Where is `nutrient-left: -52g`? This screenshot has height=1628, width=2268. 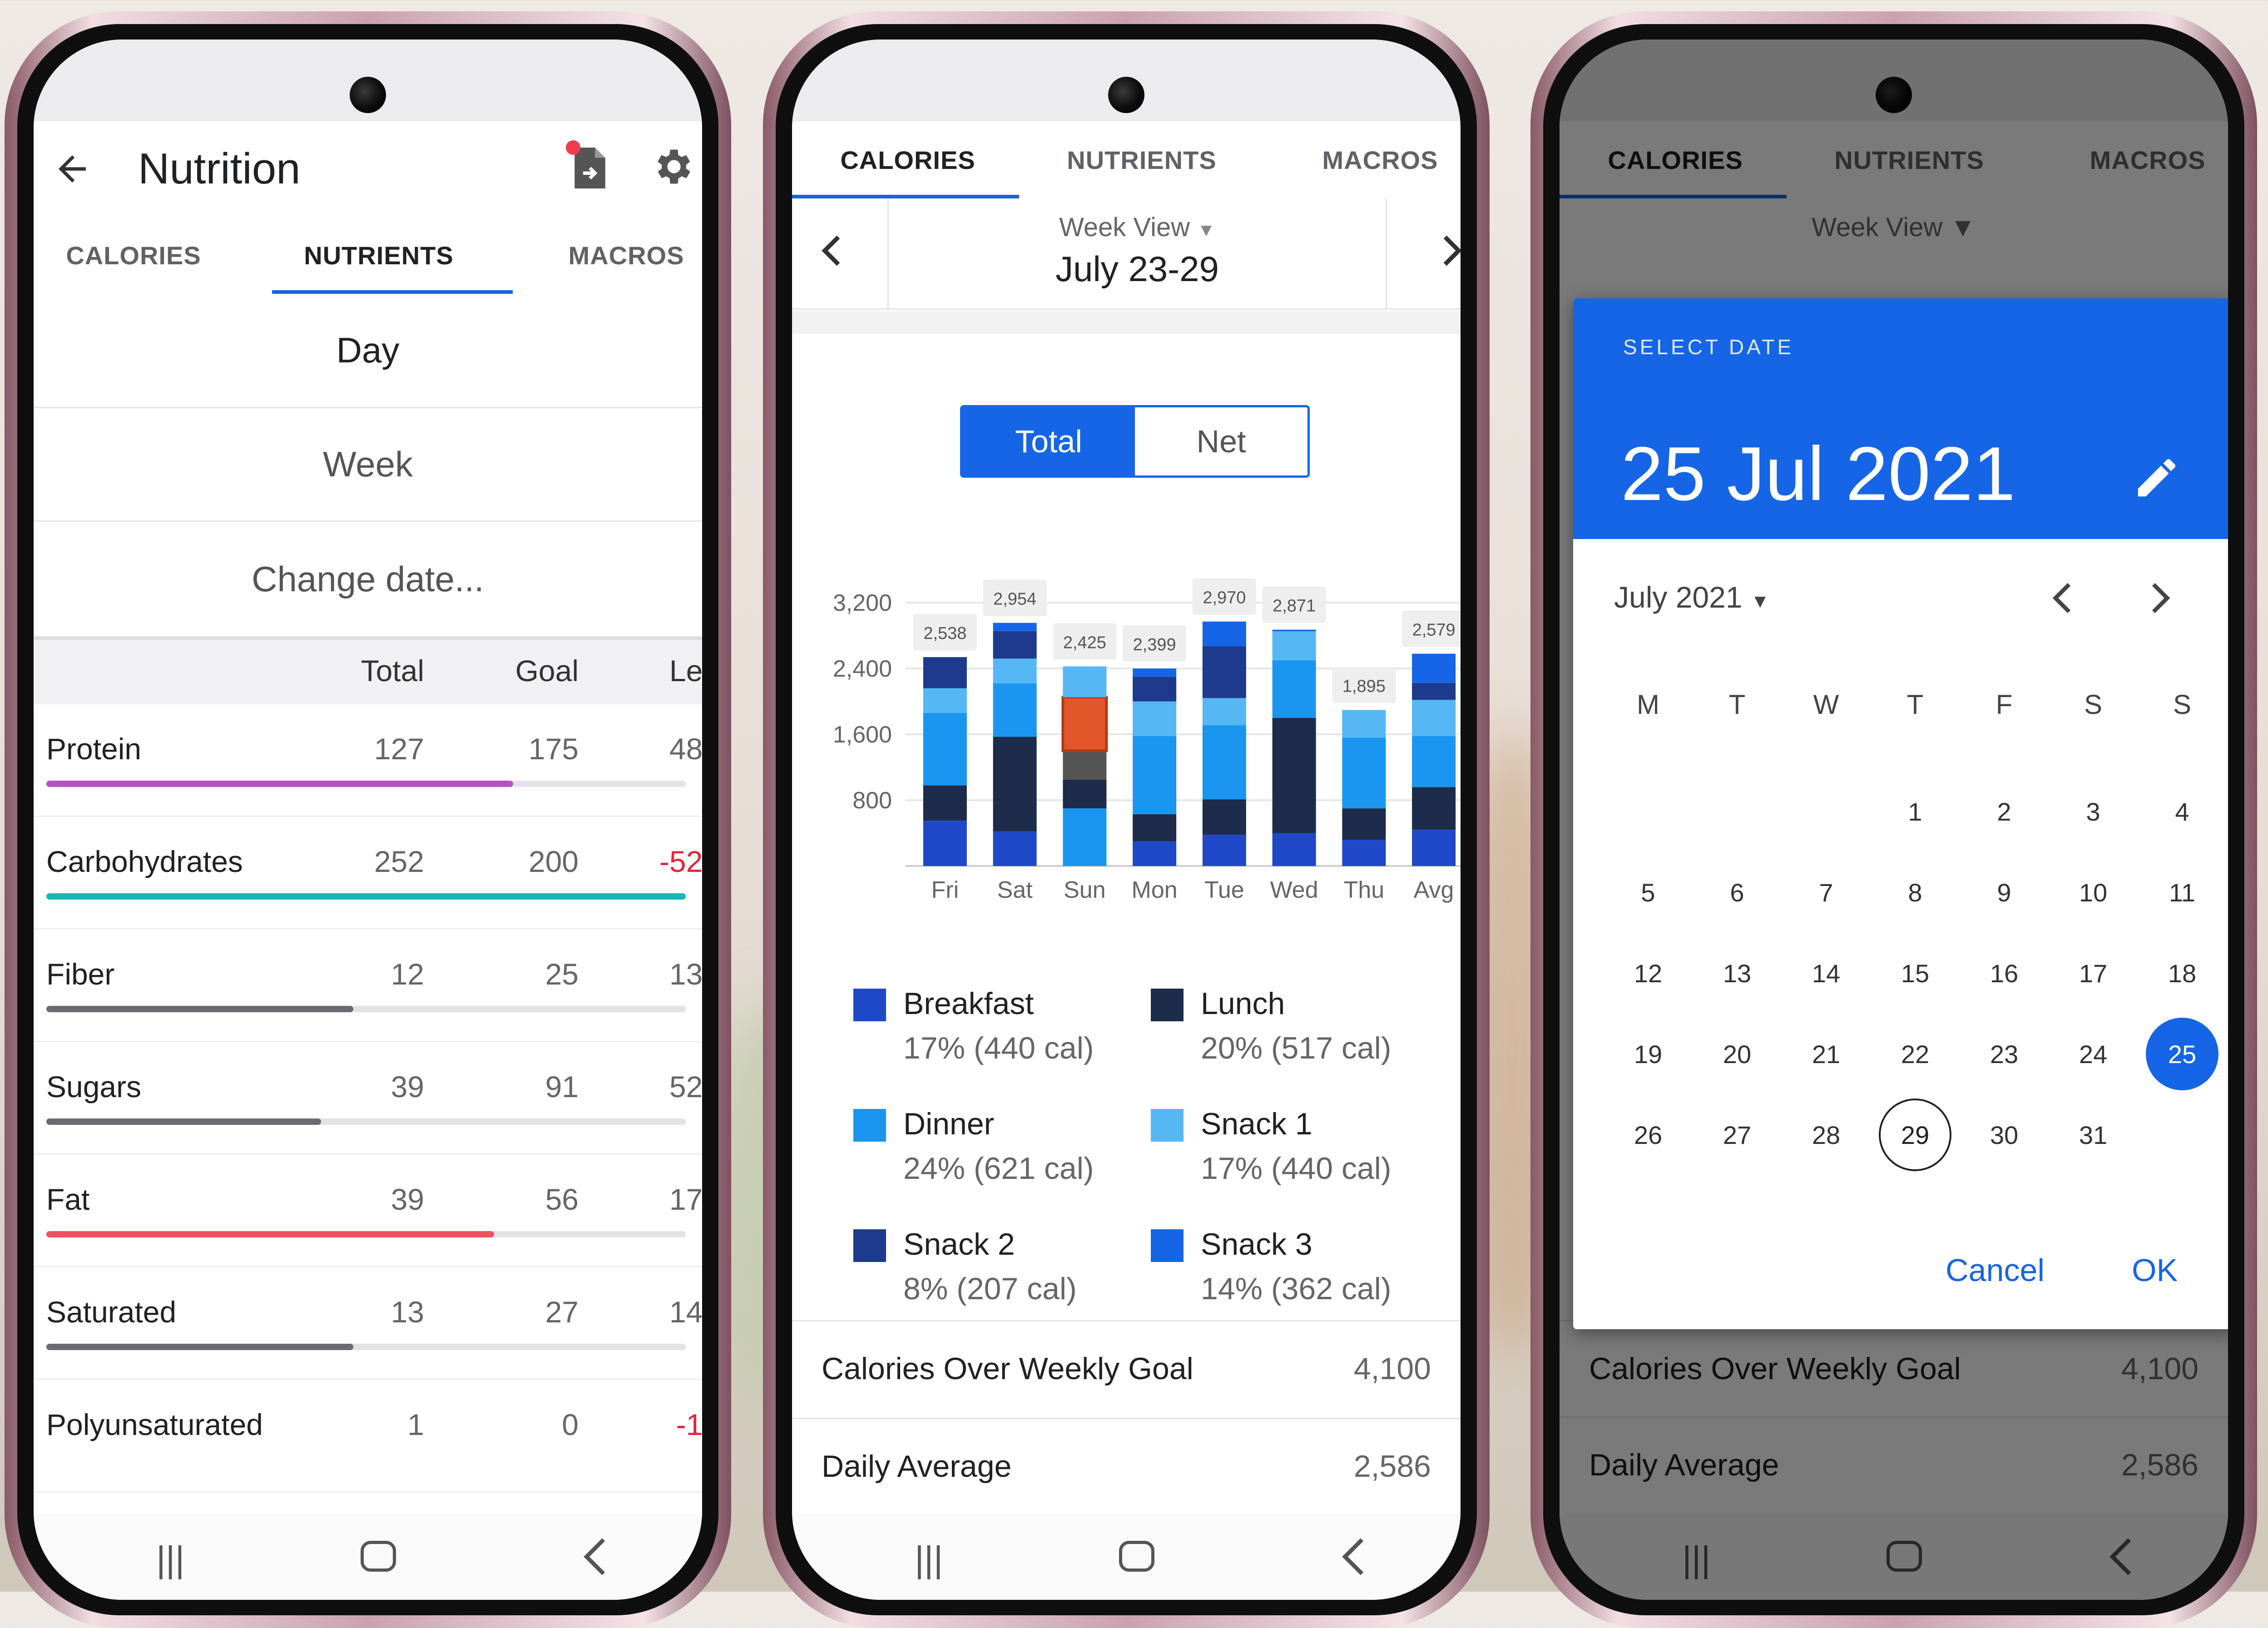
nutrient-left: -52g is located at coordinates (680, 861).